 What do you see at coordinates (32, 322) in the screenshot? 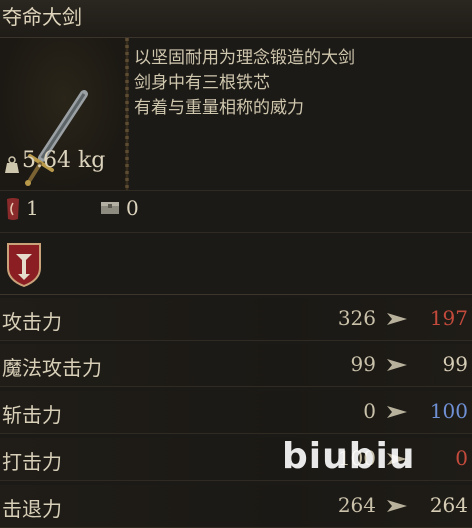
I see `stat-label: 攻击力` at bounding box center [32, 322].